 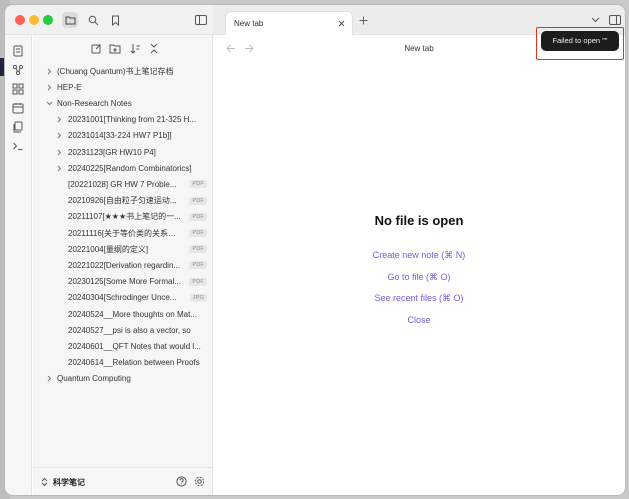 I want to click on sidebar-toggle-icon, so click(x=201, y=20).